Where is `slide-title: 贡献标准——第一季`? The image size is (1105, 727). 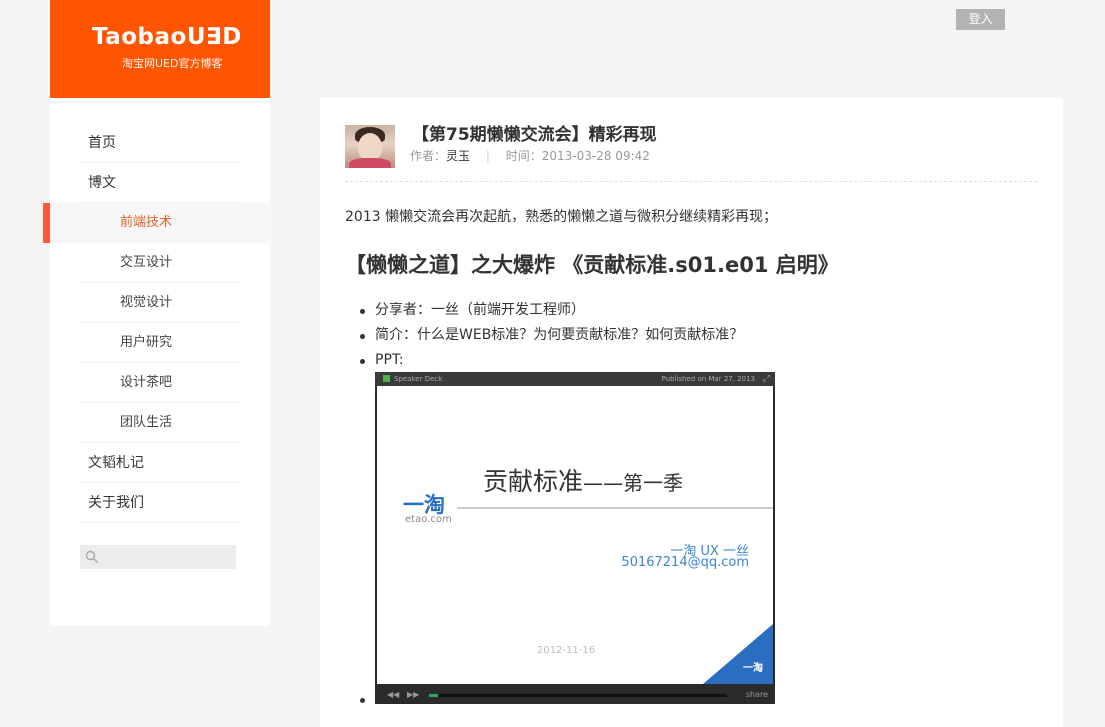
slide-title: 贡献标准——第一季 is located at coordinates (583, 481).